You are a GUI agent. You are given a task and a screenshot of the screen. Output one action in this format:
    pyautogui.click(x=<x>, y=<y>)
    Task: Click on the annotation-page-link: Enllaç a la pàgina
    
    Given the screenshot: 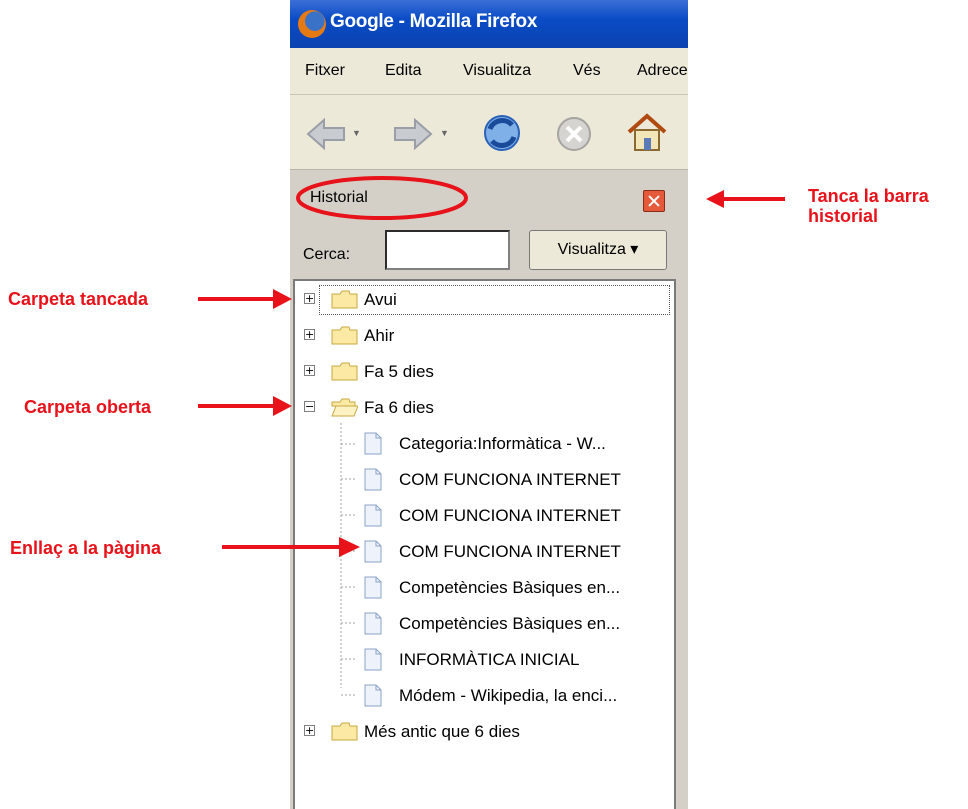 What is the action you would take?
    pyautogui.click(x=86, y=548)
    